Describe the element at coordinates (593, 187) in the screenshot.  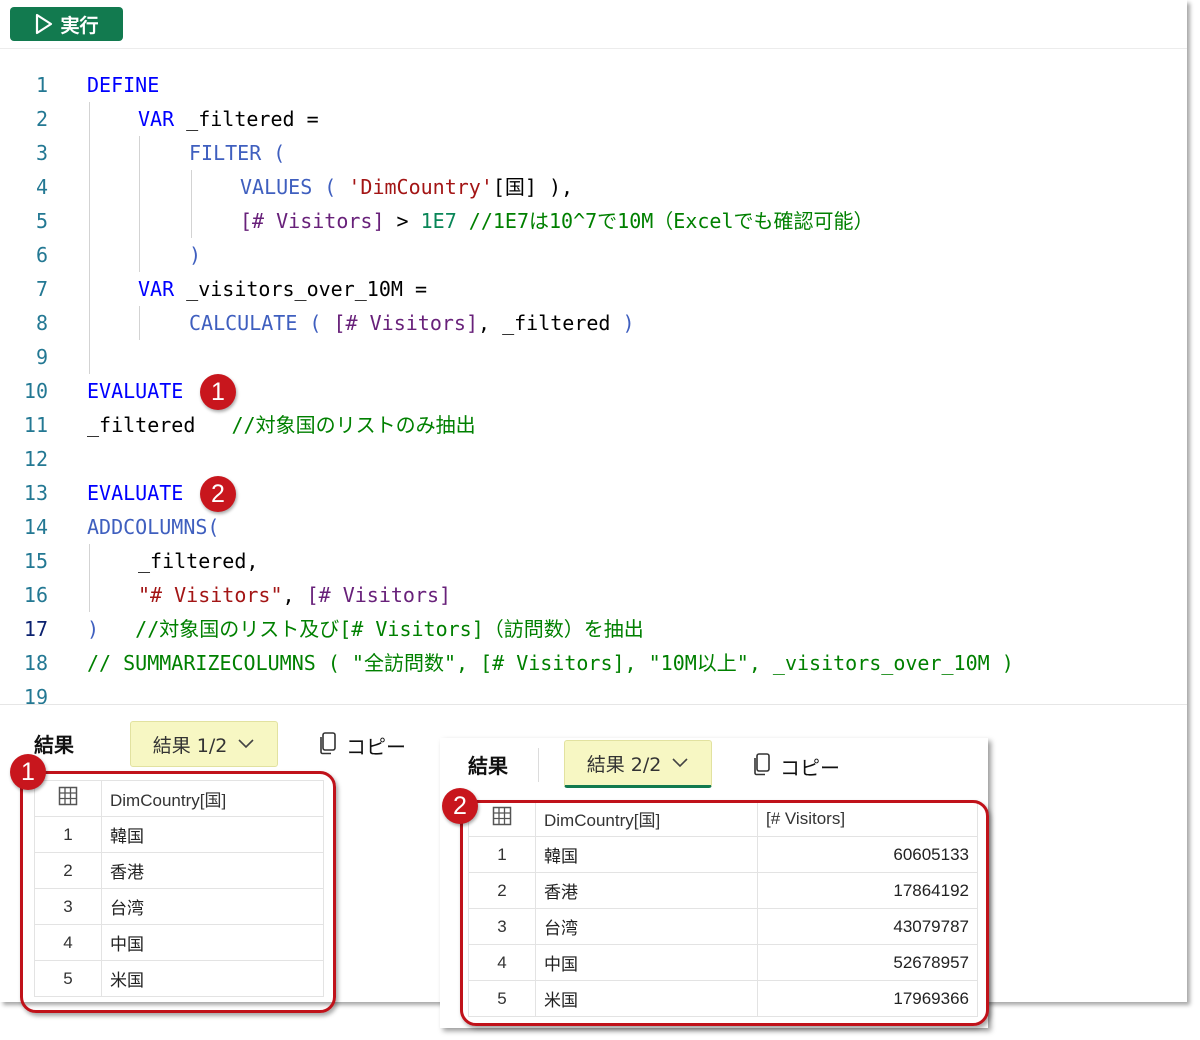
I see `code-line: 4 VALUES ( 'DimCountry'[国] ),` at that location.